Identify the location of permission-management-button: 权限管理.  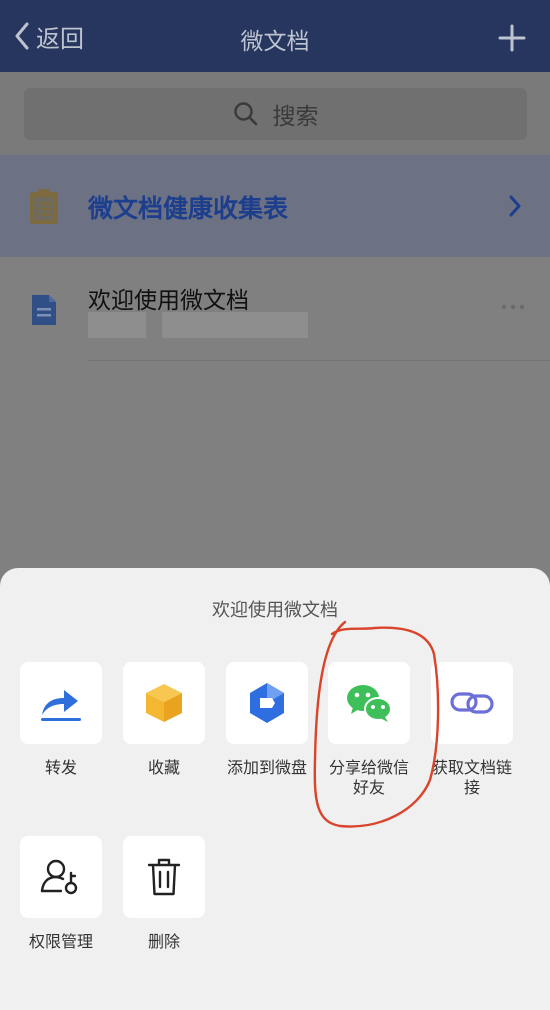
(61, 894).